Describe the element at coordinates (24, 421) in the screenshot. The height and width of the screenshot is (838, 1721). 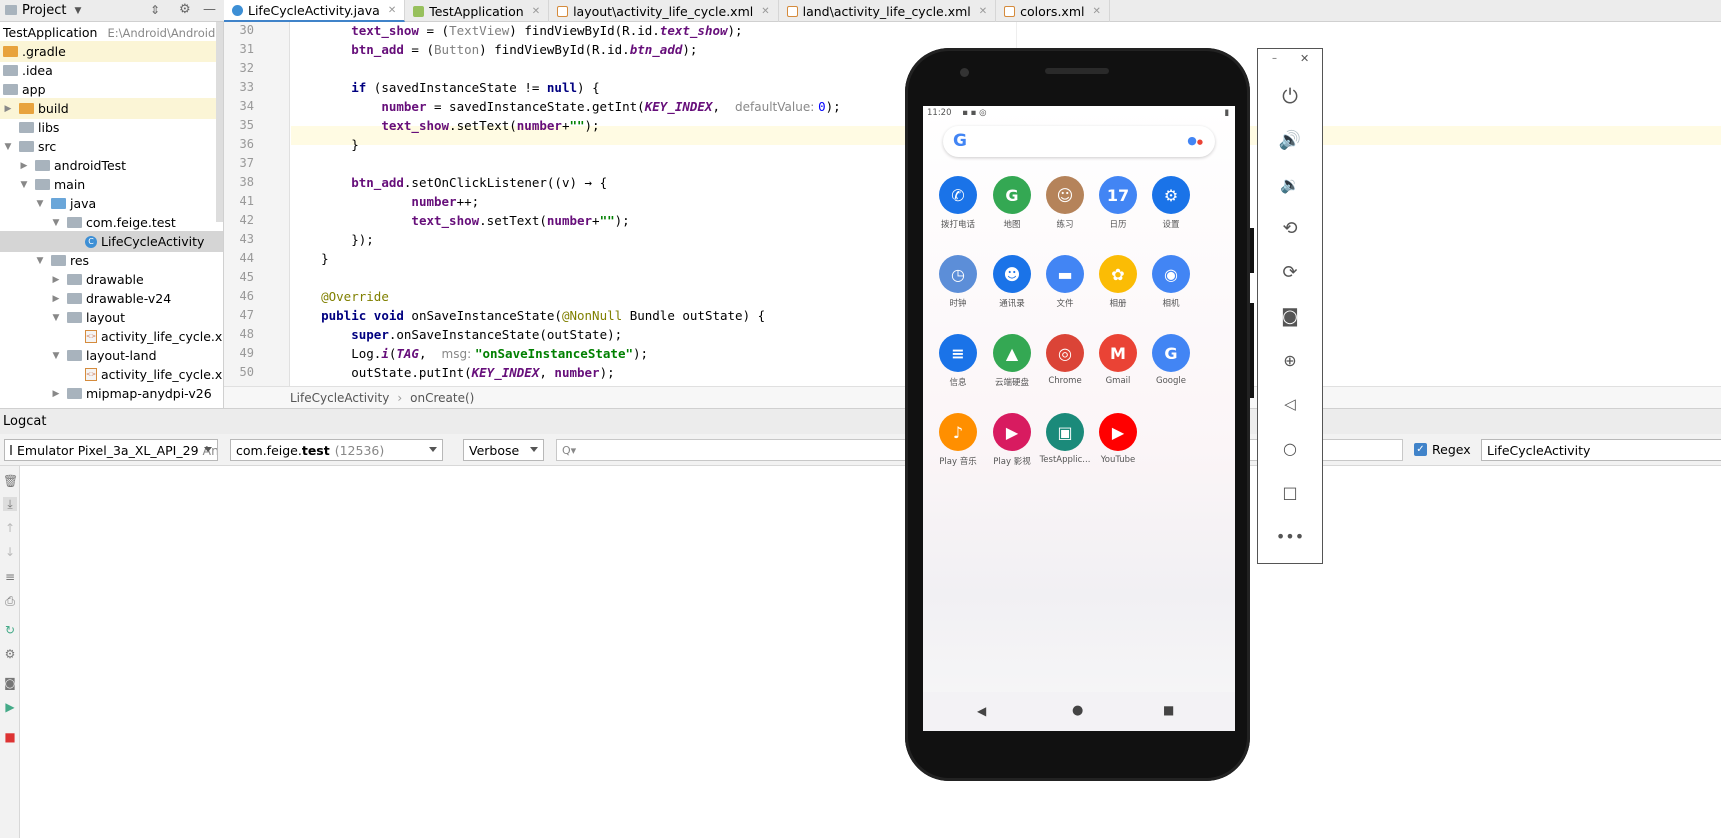
I see `logcat-title: Logcat` at that location.